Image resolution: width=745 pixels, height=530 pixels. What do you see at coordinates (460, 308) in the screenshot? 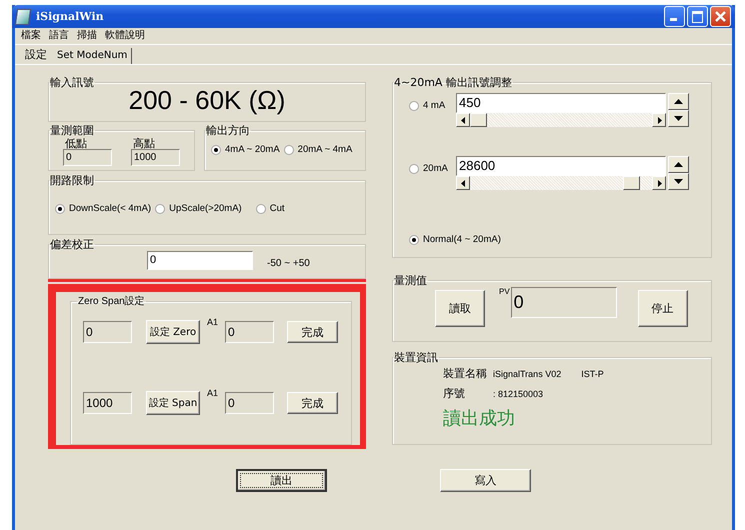
I see `read-button: 讀取` at bounding box center [460, 308].